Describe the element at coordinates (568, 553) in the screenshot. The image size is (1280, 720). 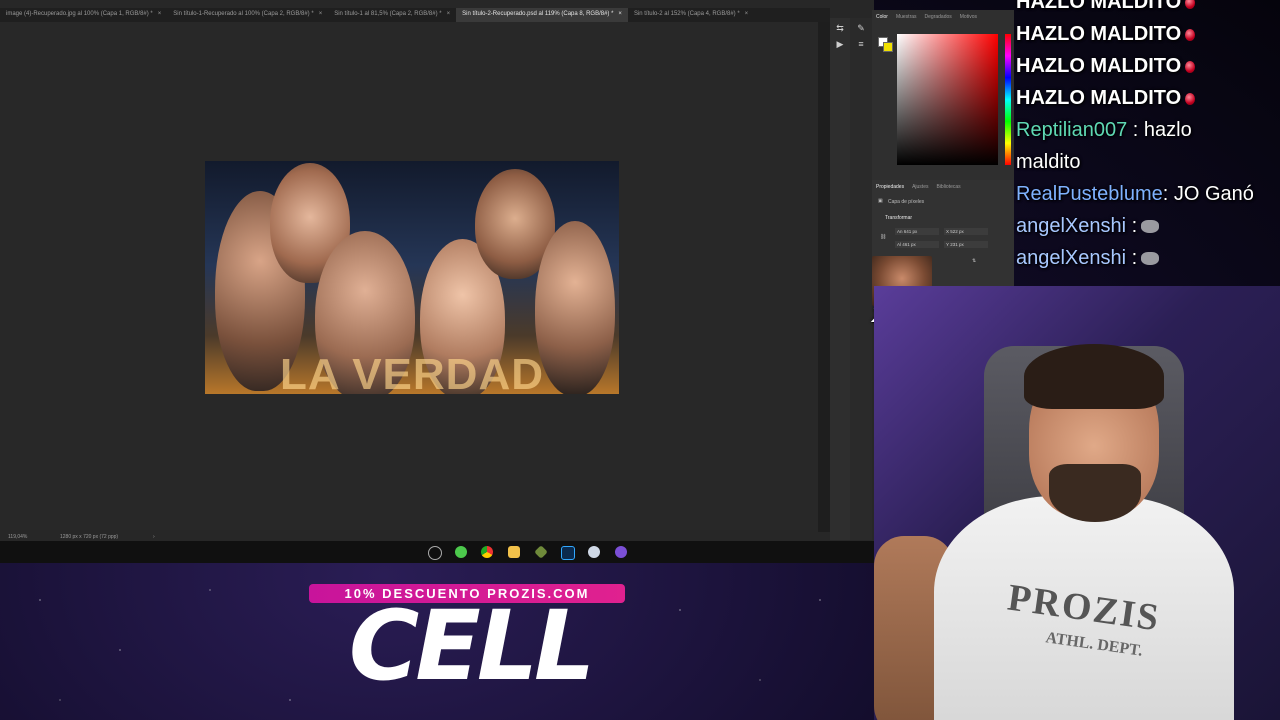
I see `photoshop-icon` at that location.